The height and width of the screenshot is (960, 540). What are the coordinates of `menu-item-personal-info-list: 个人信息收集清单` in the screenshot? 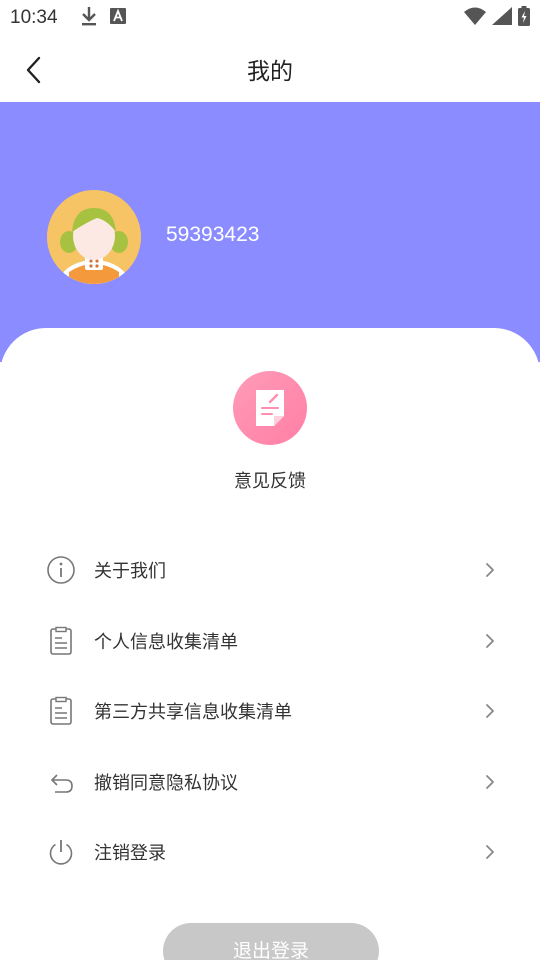 It's located at (270, 641).